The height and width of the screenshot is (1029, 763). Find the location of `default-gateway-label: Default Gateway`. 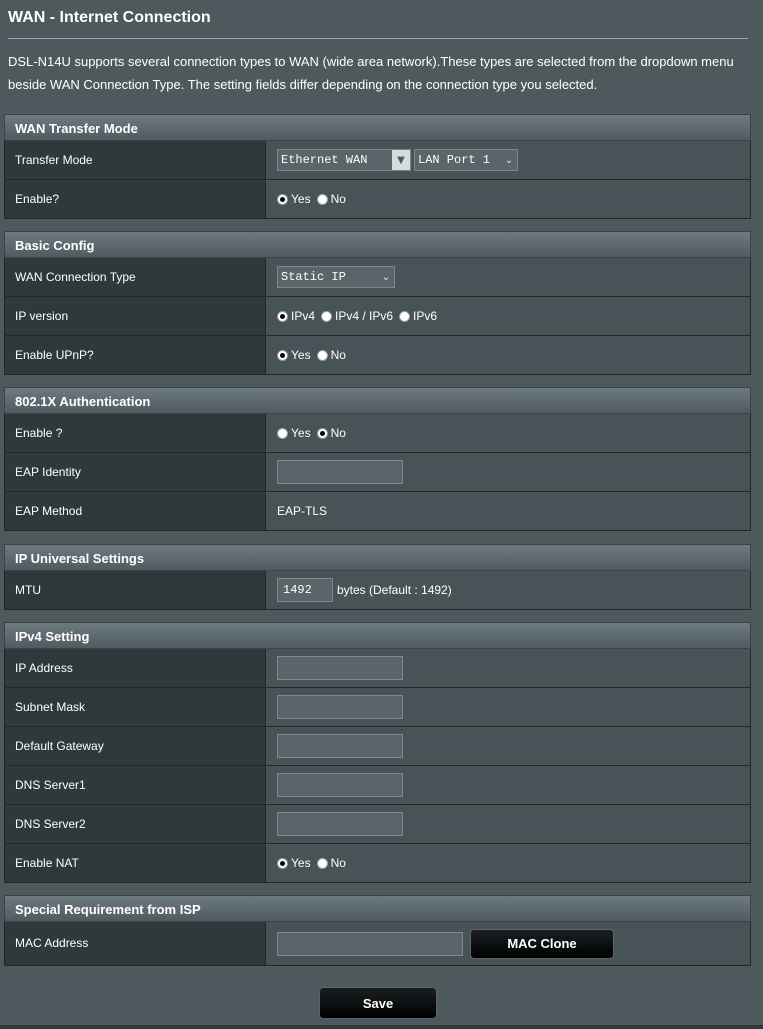

default-gateway-label: Default Gateway is located at coordinates (135, 746).